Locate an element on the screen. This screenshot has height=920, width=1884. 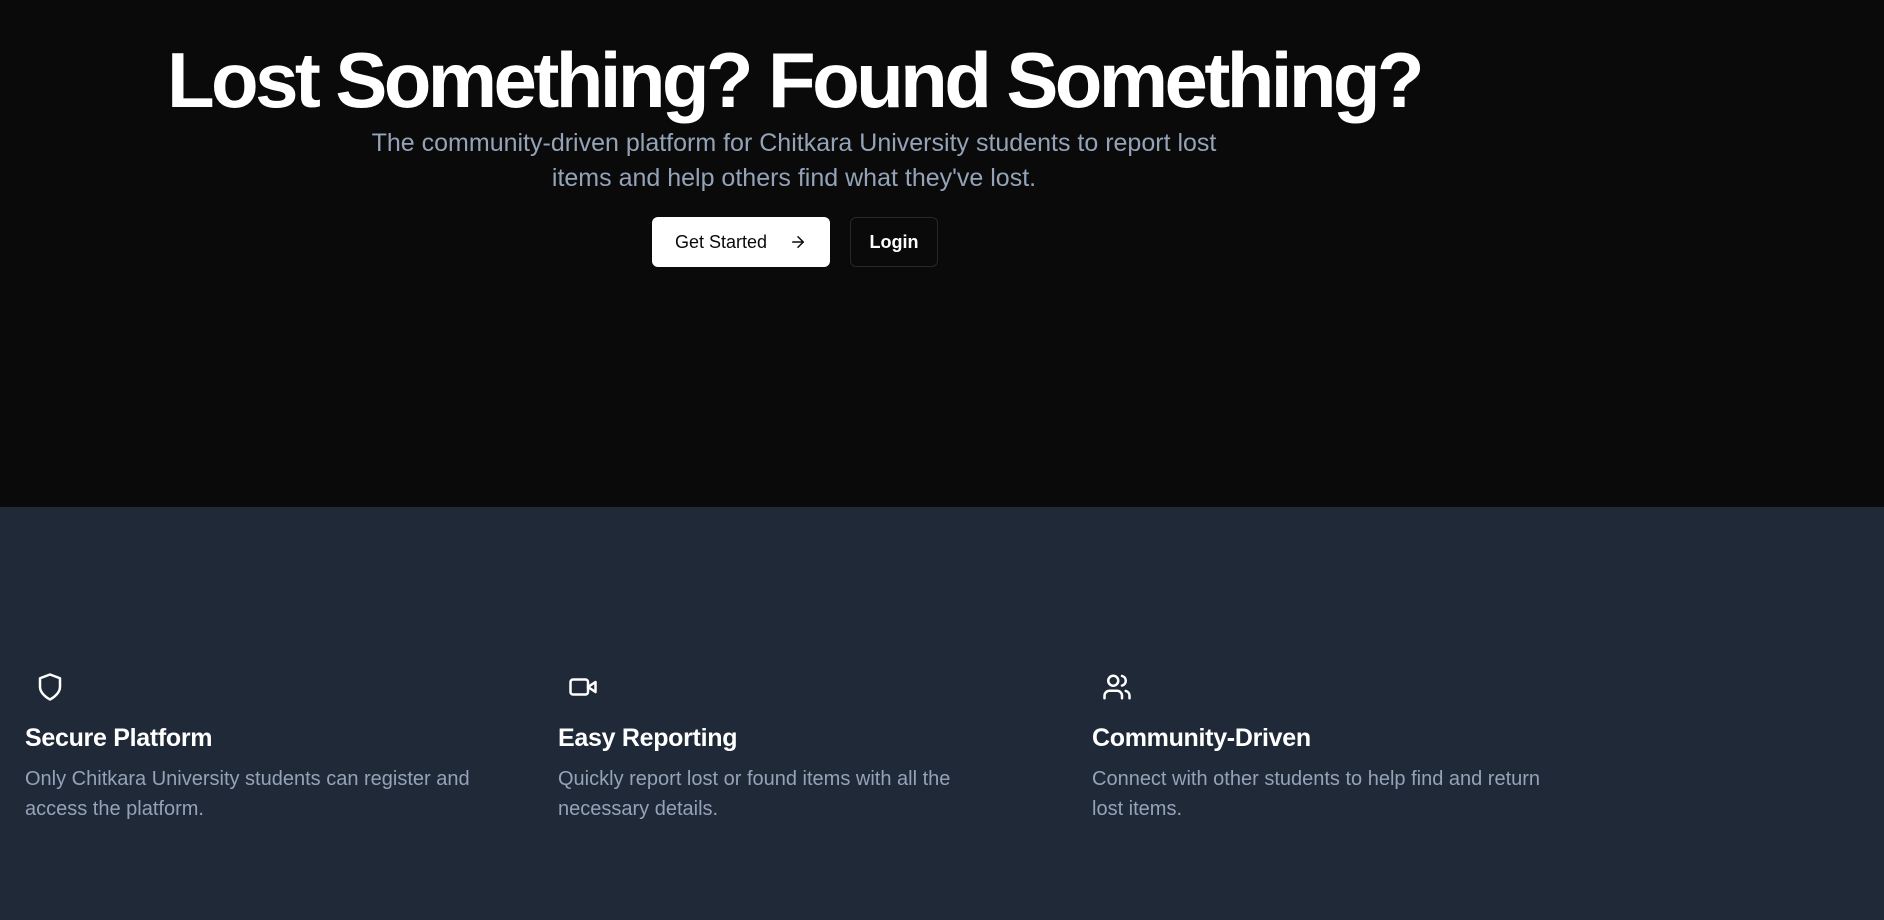
users-icon is located at coordinates (1117, 687).